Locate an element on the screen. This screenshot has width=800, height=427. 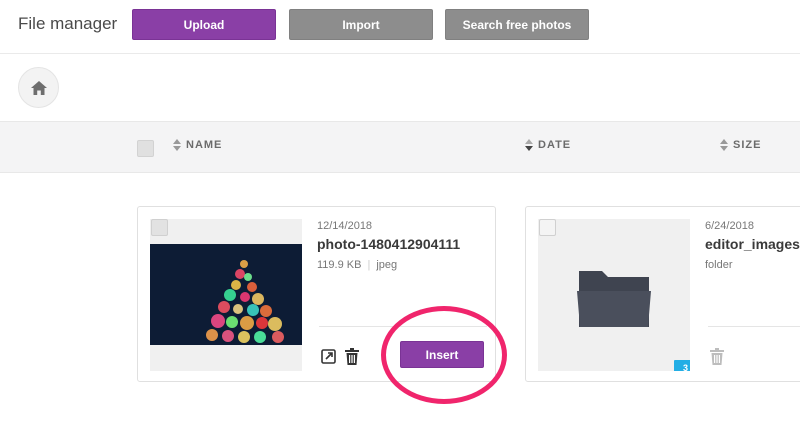
folder-card: 3 6/24/2018 editor_images folder is located at coordinates (662, 294).